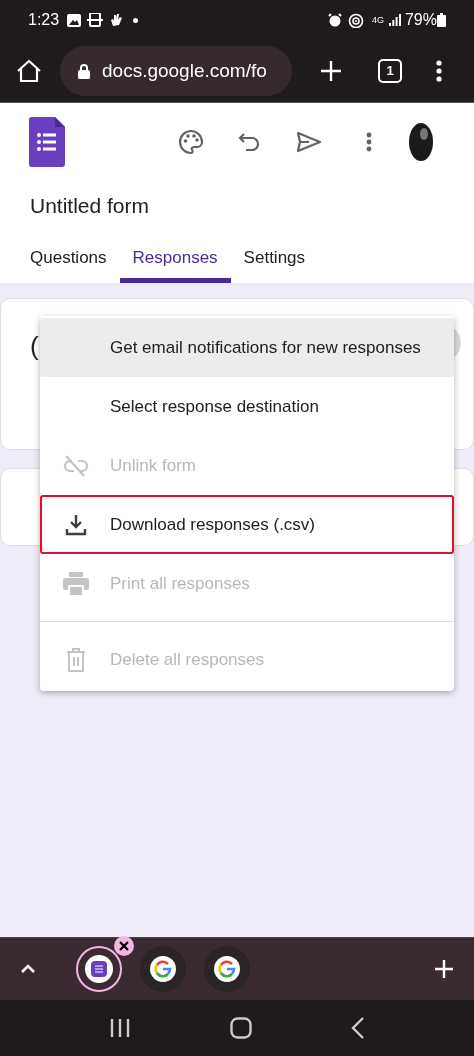 The height and width of the screenshot is (1056, 474). I want to click on forms-icon, so click(99, 969).